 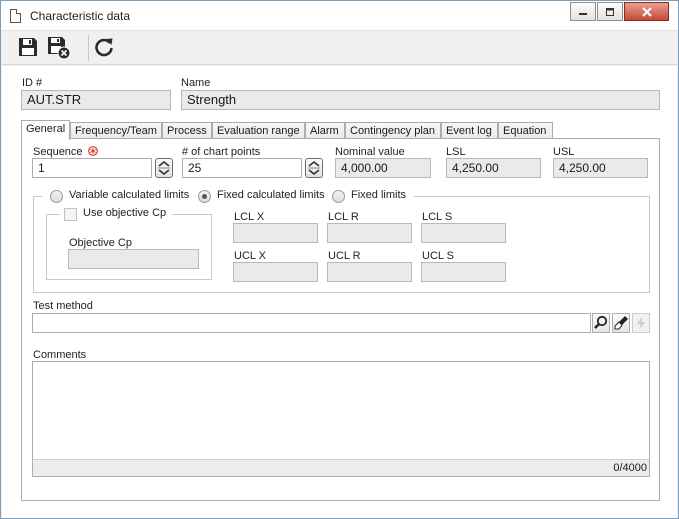 What do you see at coordinates (204, 196) in the screenshot?
I see `fixed-calculated-limits-radio` at bounding box center [204, 196].